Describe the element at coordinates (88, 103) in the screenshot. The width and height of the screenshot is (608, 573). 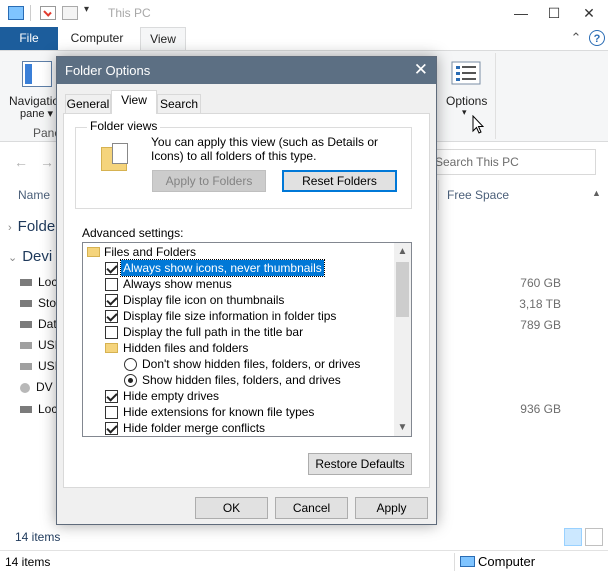
I see `tab-general: General` at that location.